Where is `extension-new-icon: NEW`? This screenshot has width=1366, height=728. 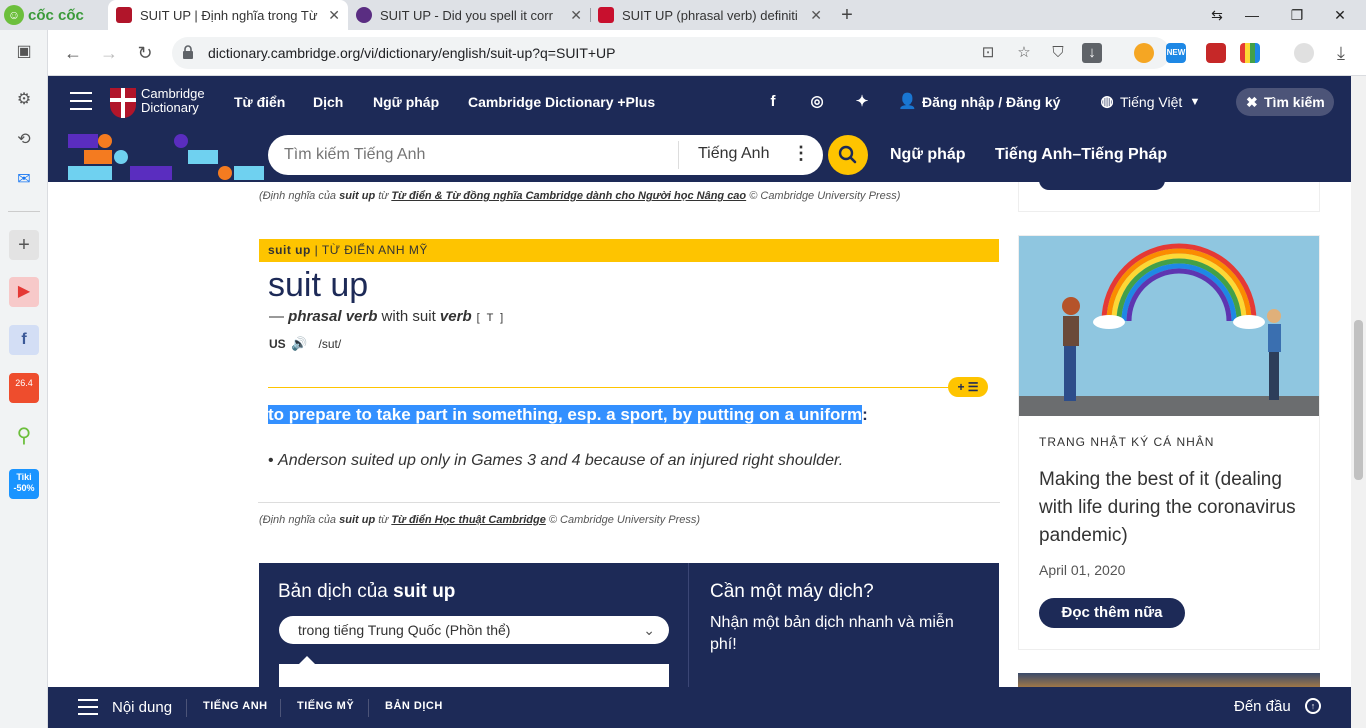 extension-new-icon: NEW is located at coordinates (1176, 53).